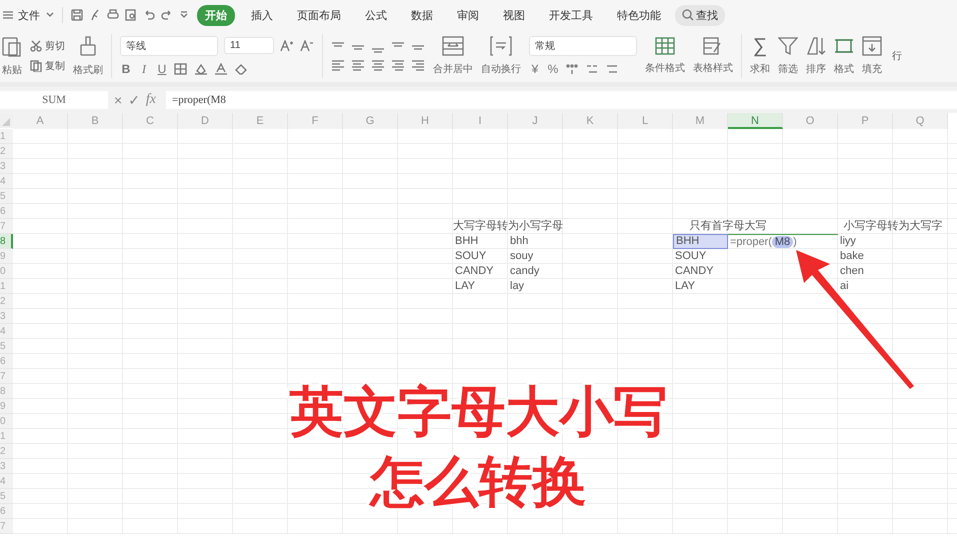 The height and width of the screenshot is (539, 957). I want to click on wrap-icon, so click(501, 46).